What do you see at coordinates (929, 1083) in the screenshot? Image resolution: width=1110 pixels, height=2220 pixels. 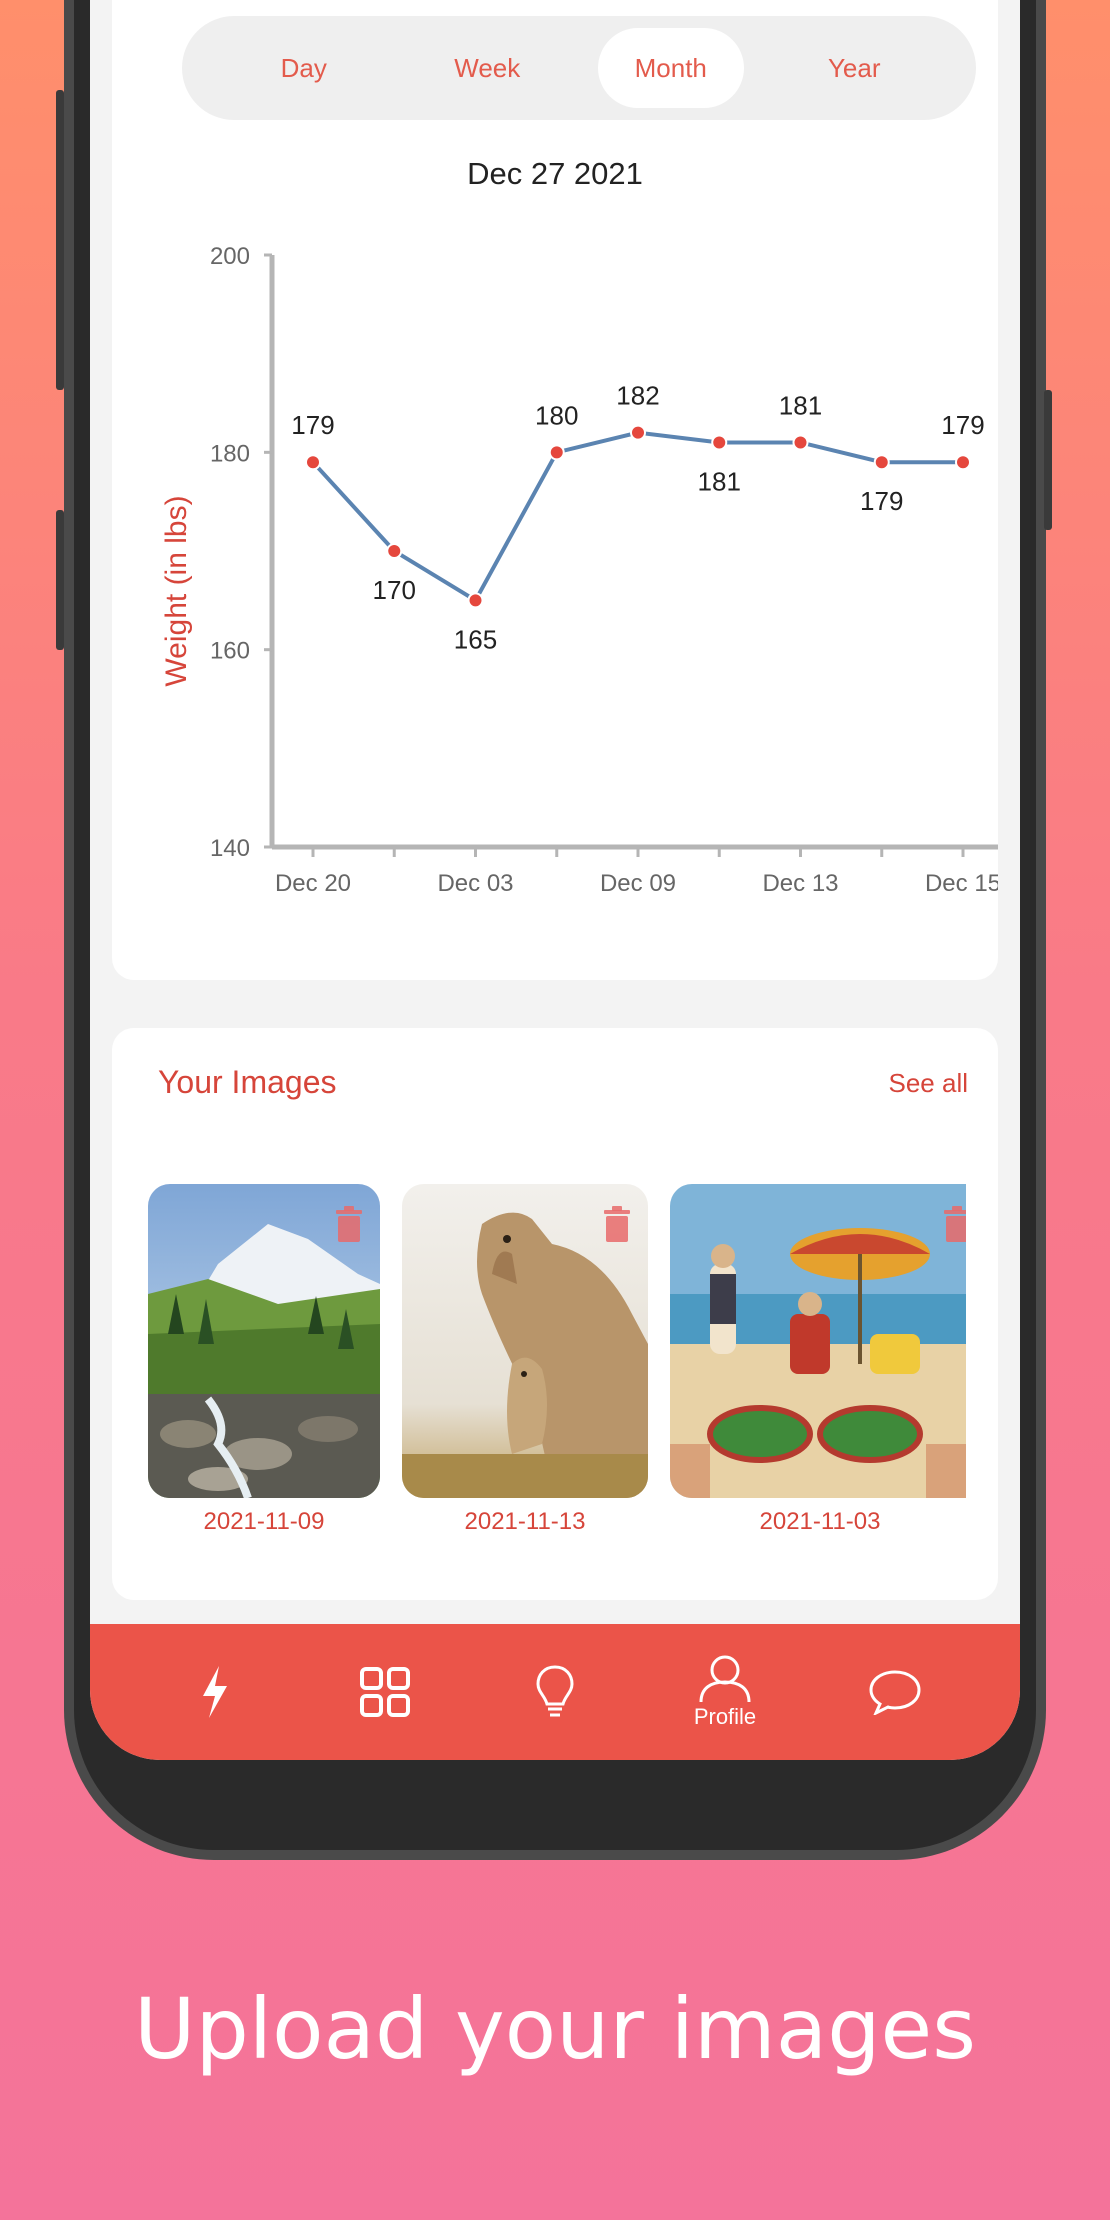 I see `see-all-link: See all` at bounding box center [929, 1083].